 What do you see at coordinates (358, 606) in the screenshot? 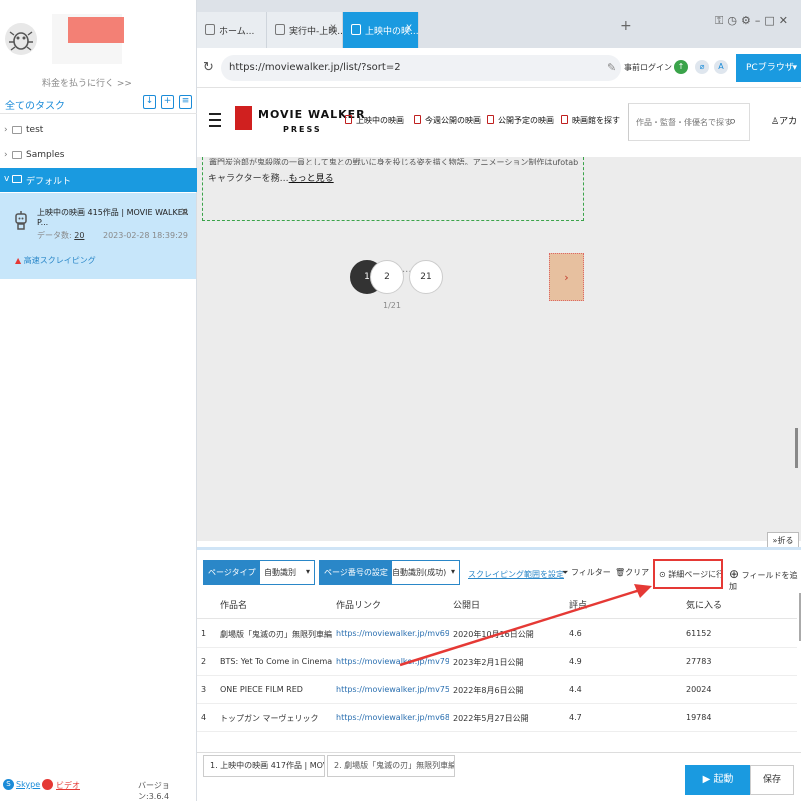
I see `col-link: 作品リンク` at bounding box center [358, 606].